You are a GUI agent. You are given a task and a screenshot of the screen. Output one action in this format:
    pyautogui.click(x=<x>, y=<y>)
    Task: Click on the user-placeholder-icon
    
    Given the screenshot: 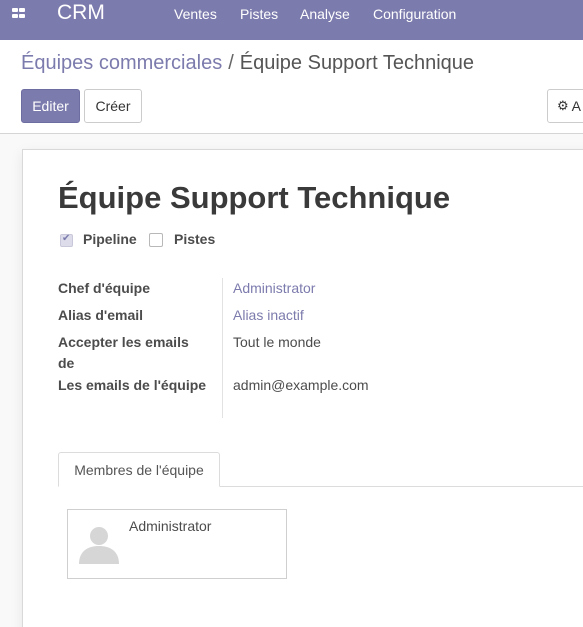 What is the action you would take?
    pyautogui.click(x=99, y=544)
    